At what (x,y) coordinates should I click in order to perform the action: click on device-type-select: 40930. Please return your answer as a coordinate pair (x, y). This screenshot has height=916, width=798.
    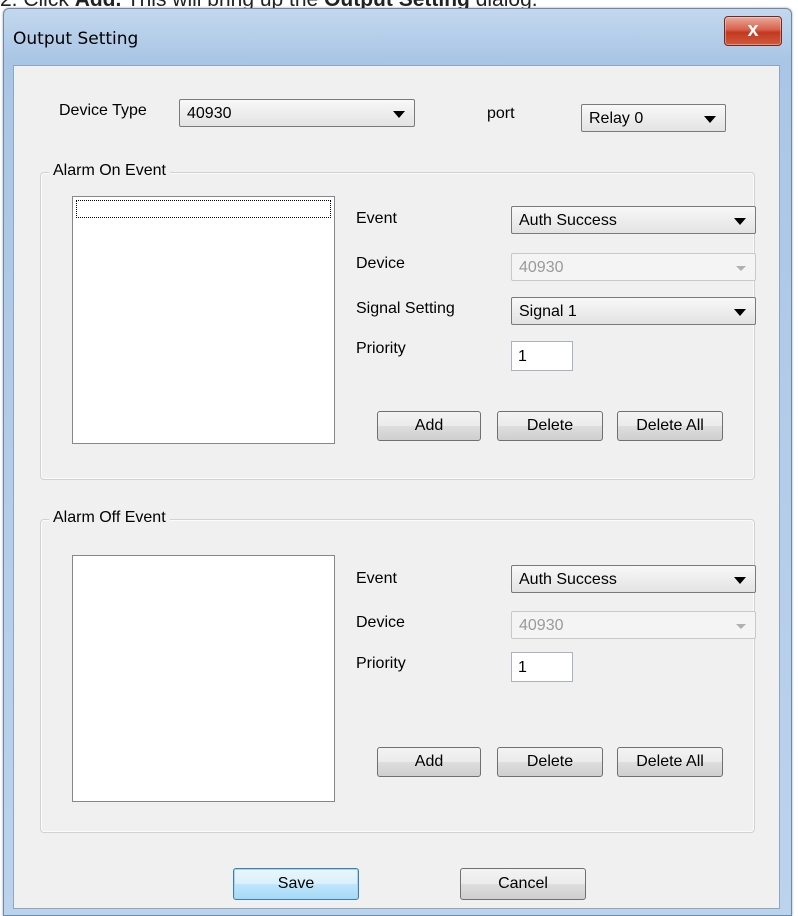
    Looking at the image, I should click on (297, 113).